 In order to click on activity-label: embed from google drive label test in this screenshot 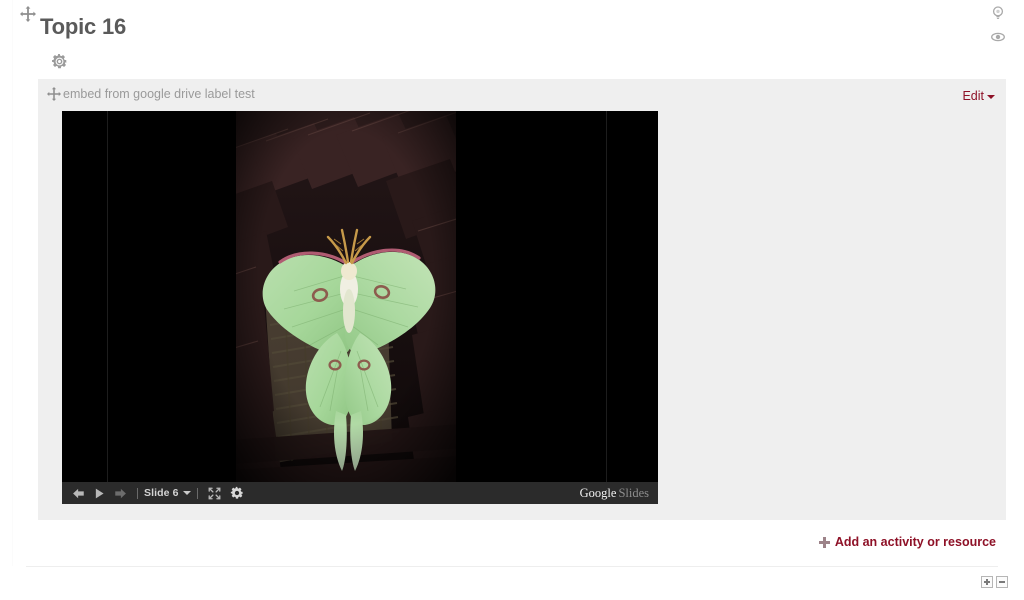, I will do `click(159, 94)`.